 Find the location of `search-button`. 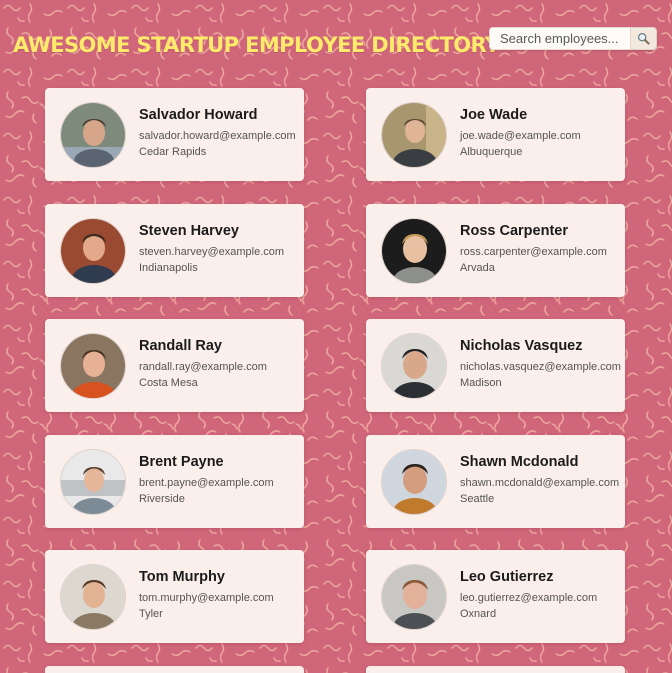

search-button is located at coordinates (643, 38).